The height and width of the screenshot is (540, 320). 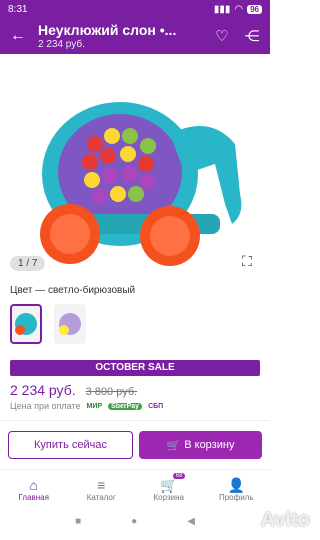 I want to click on tab-profile-label: Профиль, so click(x=236, y=497).